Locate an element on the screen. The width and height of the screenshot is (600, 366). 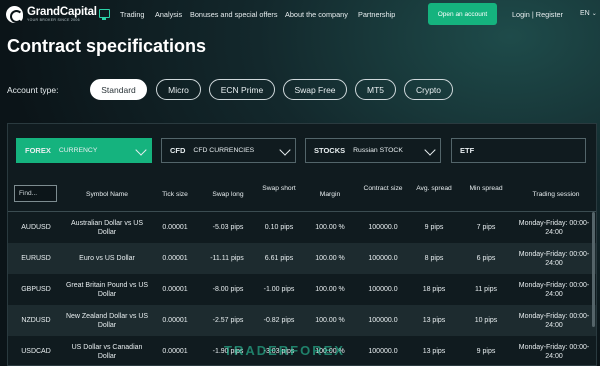
nav-analysis: Analysis is located at coordinates (168, 14).